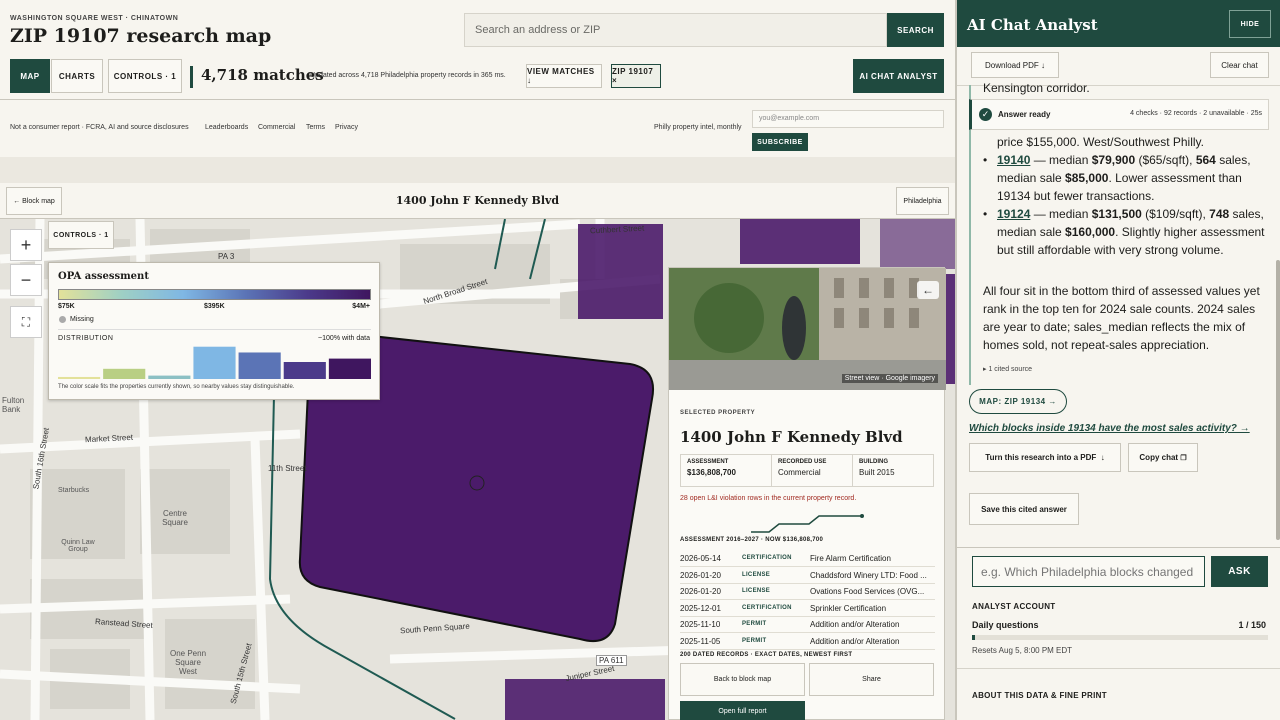 This screenshot has width=1280, height=720. I want to click on li-sales: 564, so click(1205, 160).